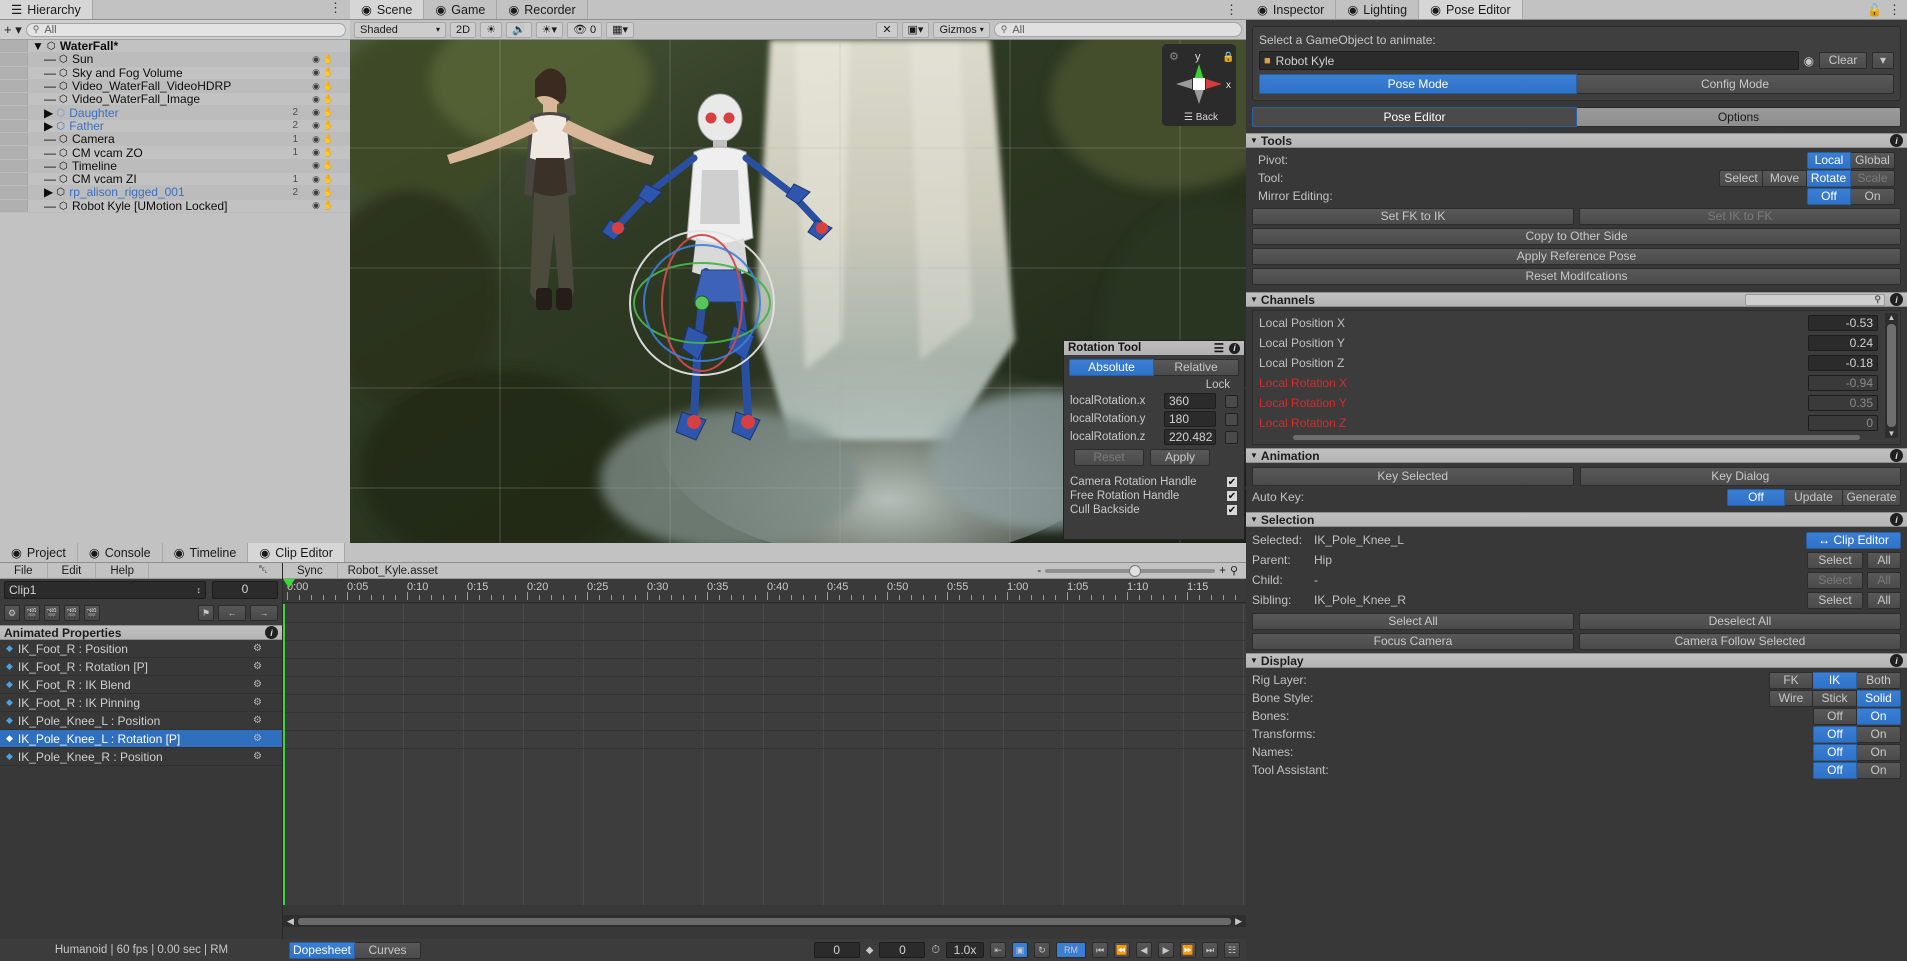 The height and width of the screenshot is (961, 1907). Describe the element at coordinates (39, 552) in the screenshot. I see `tab-project: ◉ Project` at that location.